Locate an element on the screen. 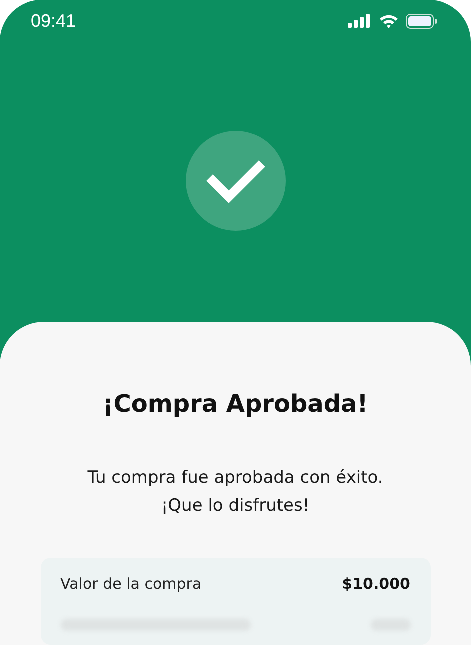  detail-label: Valor de la compra is located at coordinates (131, 584).